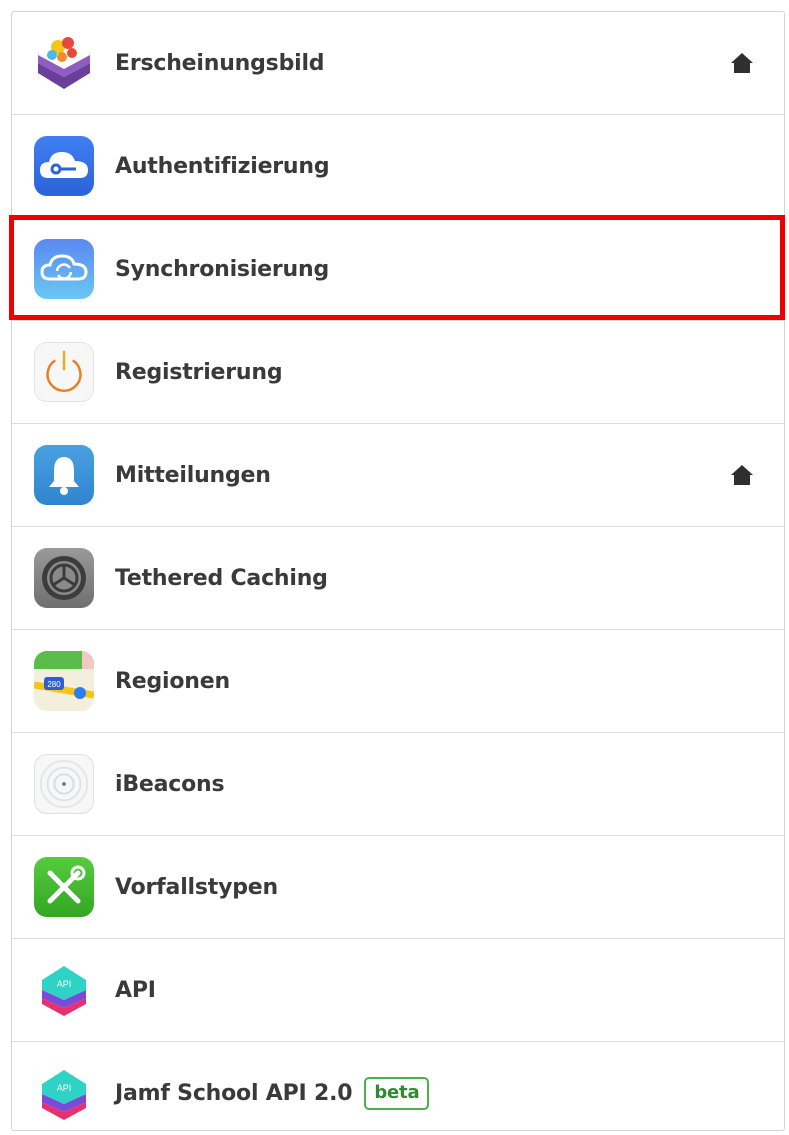  Describe the element at coordinates (398, 578) in the screenshot. I see `menu-item-tethered-caching: Tethered Caching` at that location.